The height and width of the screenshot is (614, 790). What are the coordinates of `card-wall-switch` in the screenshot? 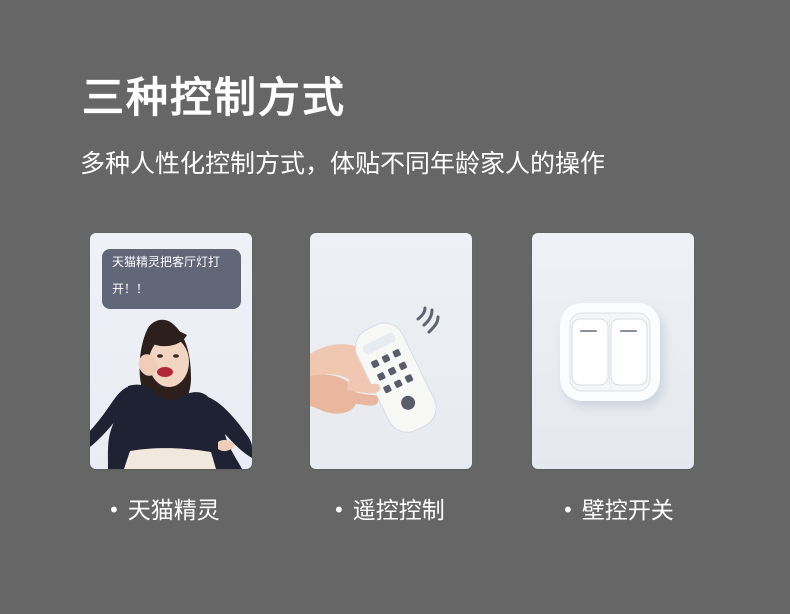 It's located at (613, 351).